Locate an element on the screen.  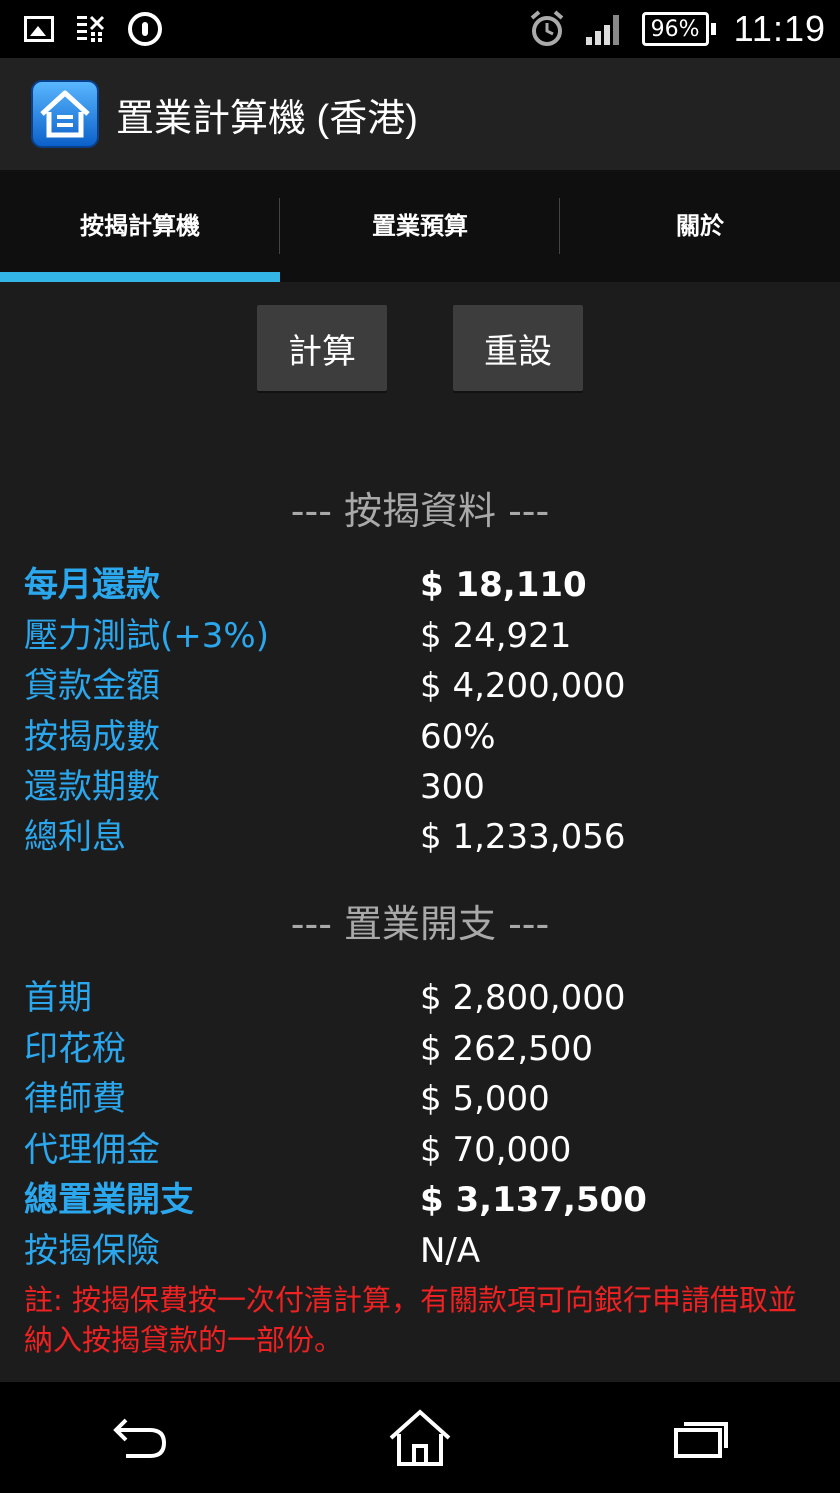
row-value: $ 70,000 is located at coordinates (496, 1150).